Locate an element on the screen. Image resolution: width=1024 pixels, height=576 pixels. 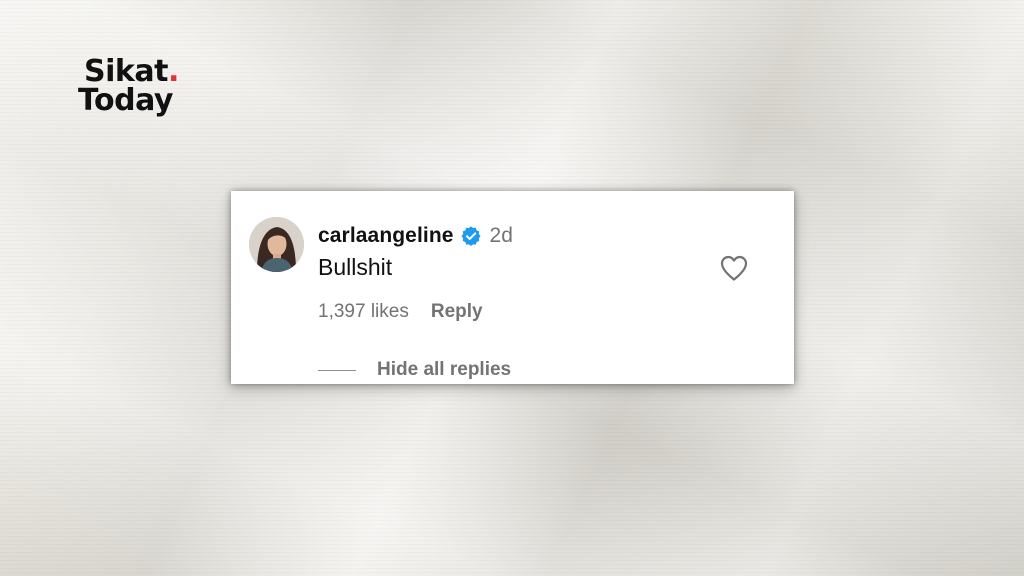
comment-header: carlaangeline 2d is located at coordinates (415, 236).